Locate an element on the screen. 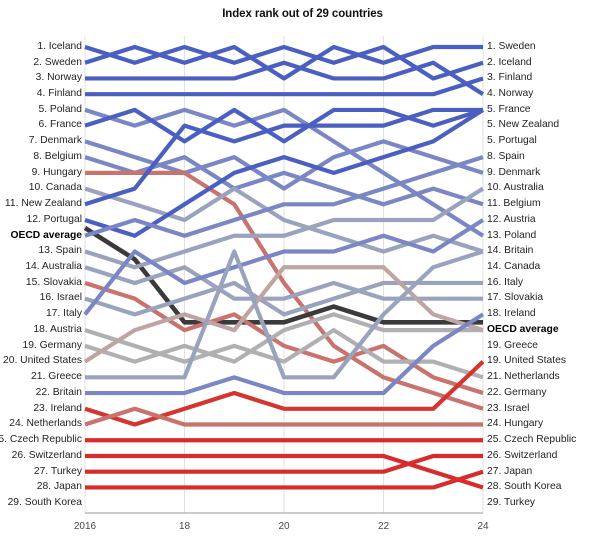 The image size is (605, 547). rank-label-right: 8. Spain is located at coordinates (506, 156).